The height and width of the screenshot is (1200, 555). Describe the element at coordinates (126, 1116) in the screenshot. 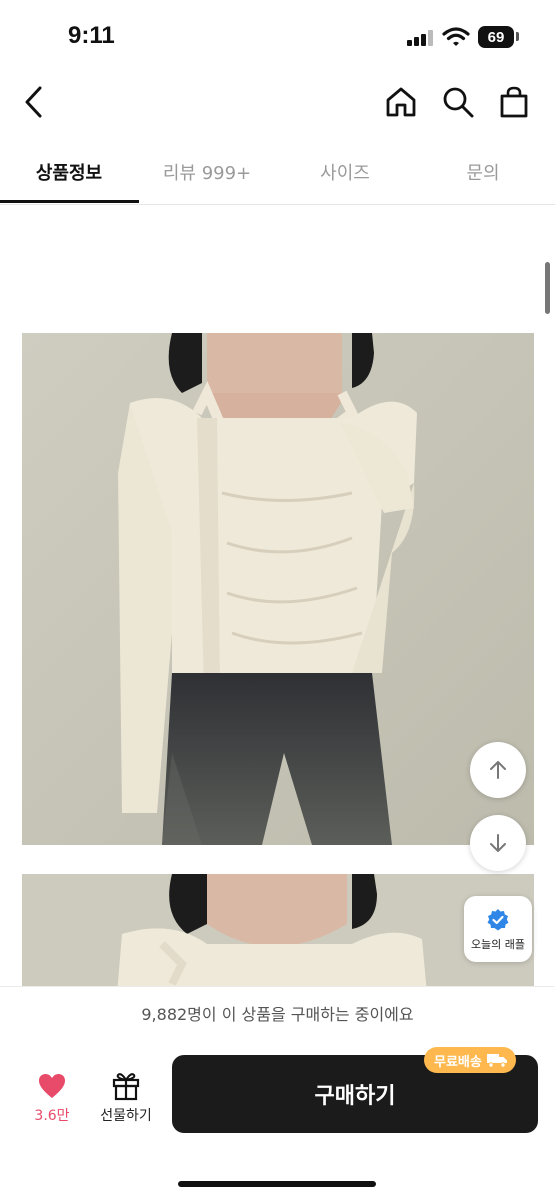

I see `gift-label: 선물하기` at that location.